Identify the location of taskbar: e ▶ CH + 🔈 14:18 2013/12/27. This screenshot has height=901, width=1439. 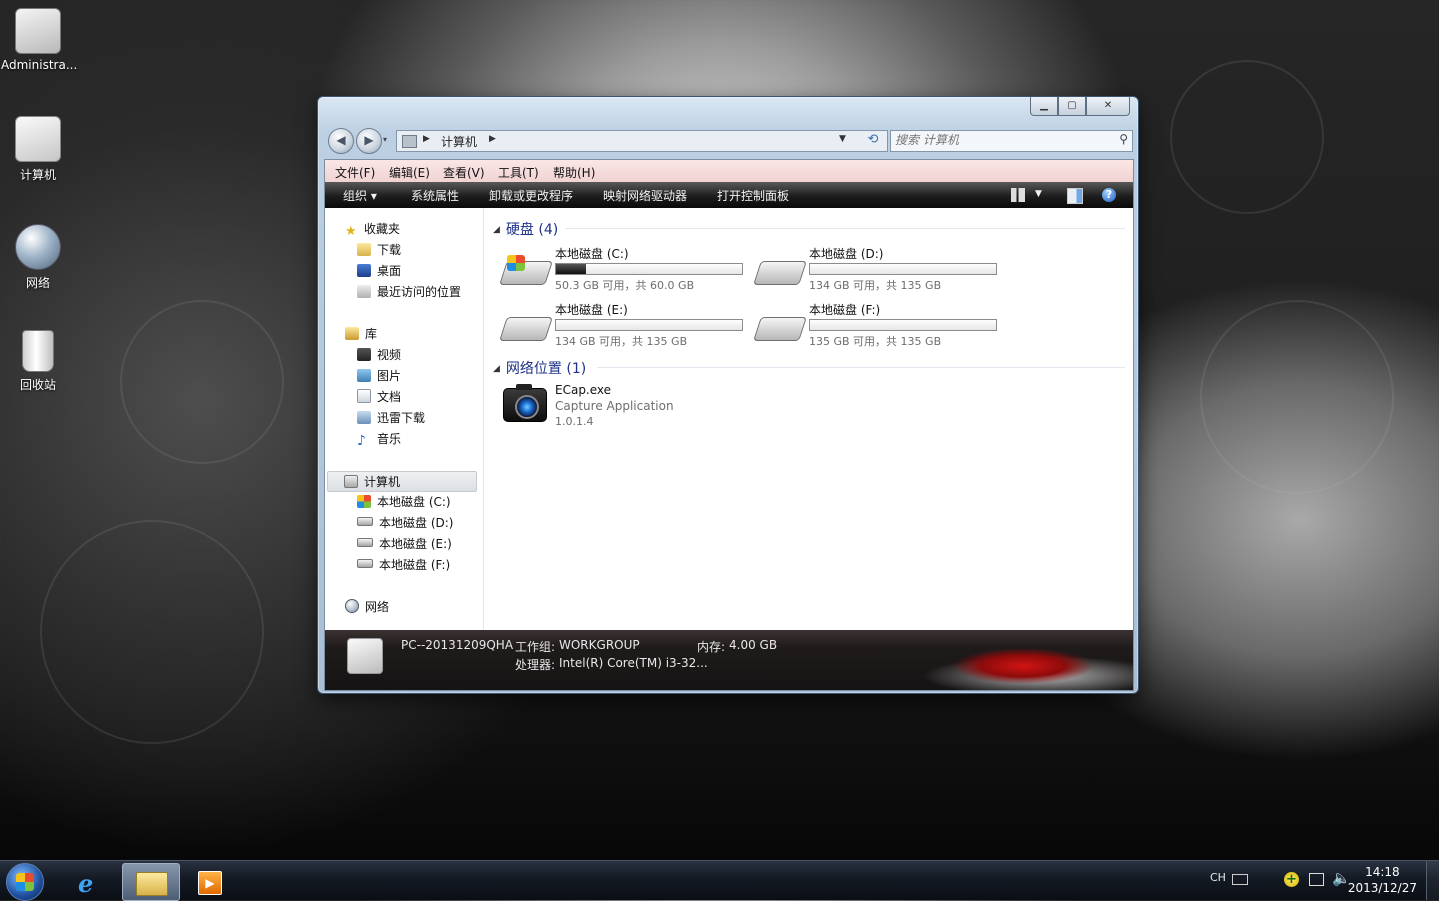
(719, 880).